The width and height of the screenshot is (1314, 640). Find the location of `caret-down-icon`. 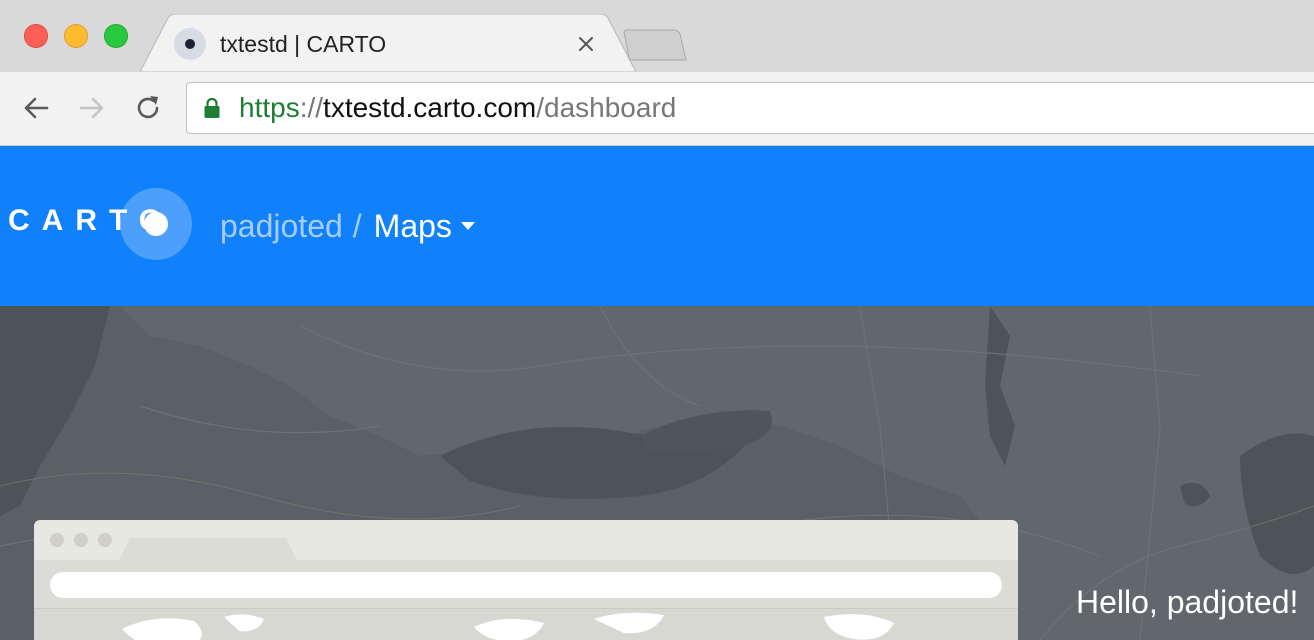

caret-down-icon is located at coordinates (468, 226).